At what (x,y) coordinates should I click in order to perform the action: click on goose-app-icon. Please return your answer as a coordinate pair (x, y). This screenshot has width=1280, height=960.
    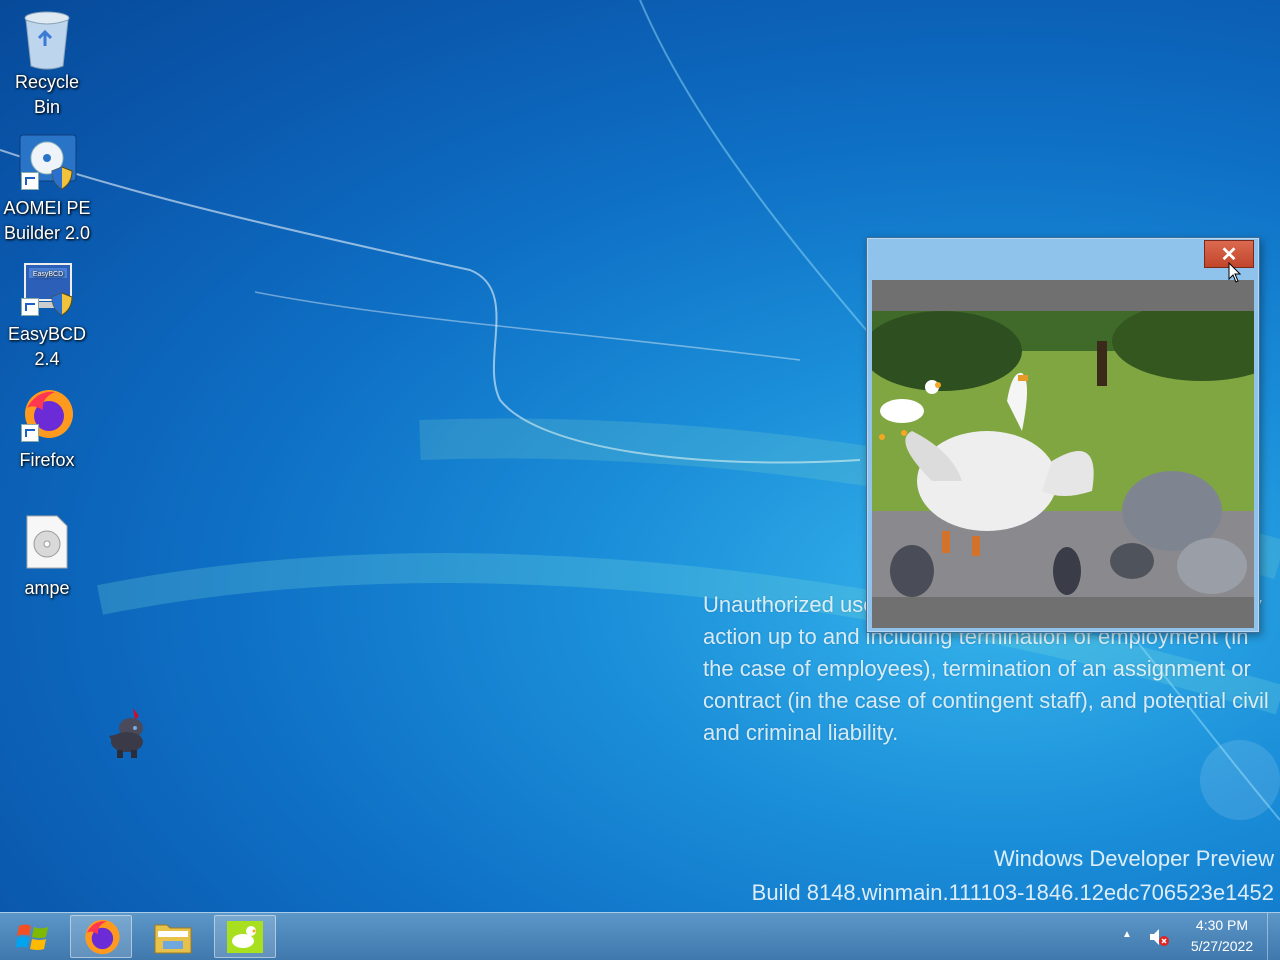
    Looking at the image, I should click on (245, 936).